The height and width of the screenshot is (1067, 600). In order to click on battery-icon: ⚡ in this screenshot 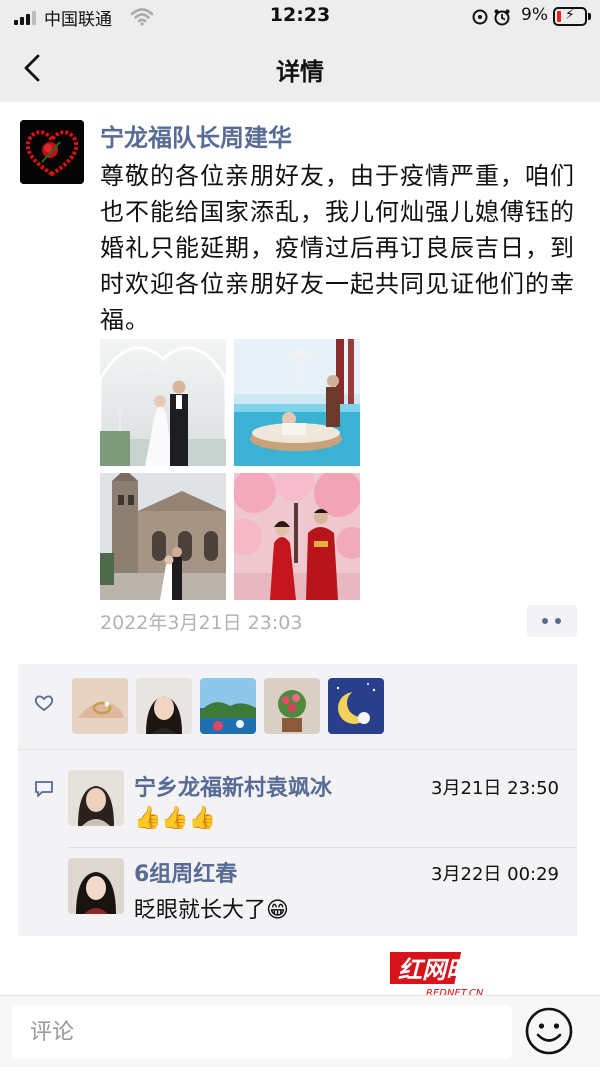, I will do `click(572, 16)`.